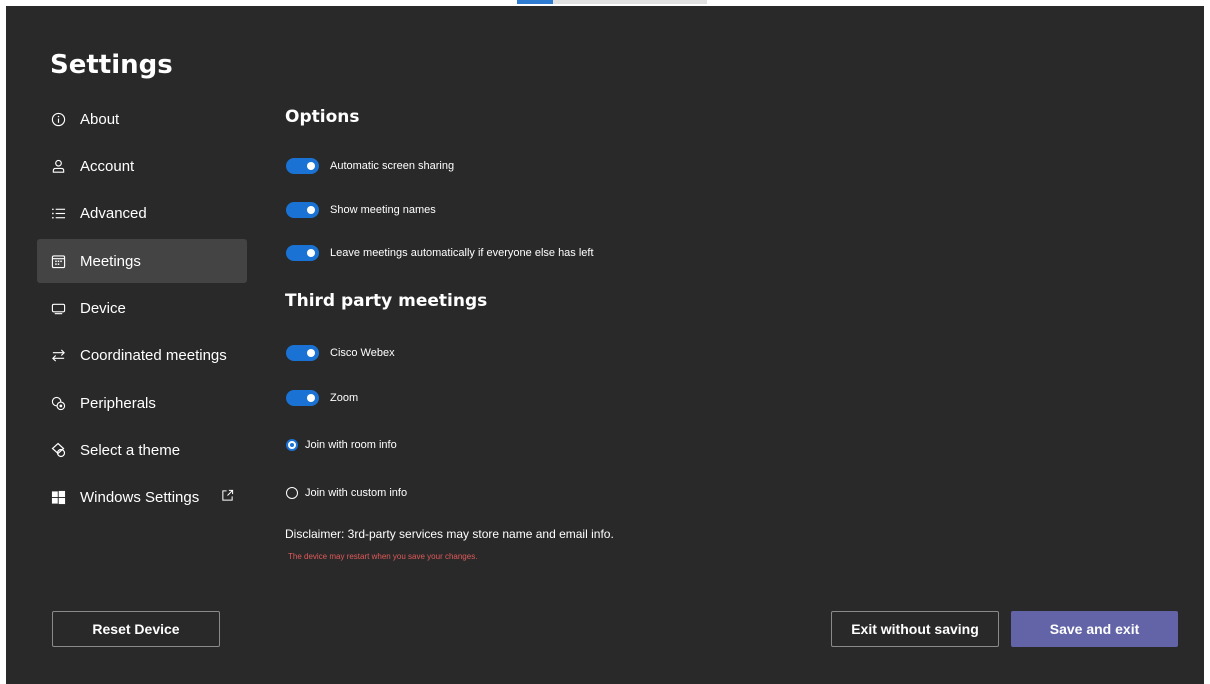 The height and width of the screenshot is (684, 1210). I want to click on sidebar-item-label: About, so click(100, 119).